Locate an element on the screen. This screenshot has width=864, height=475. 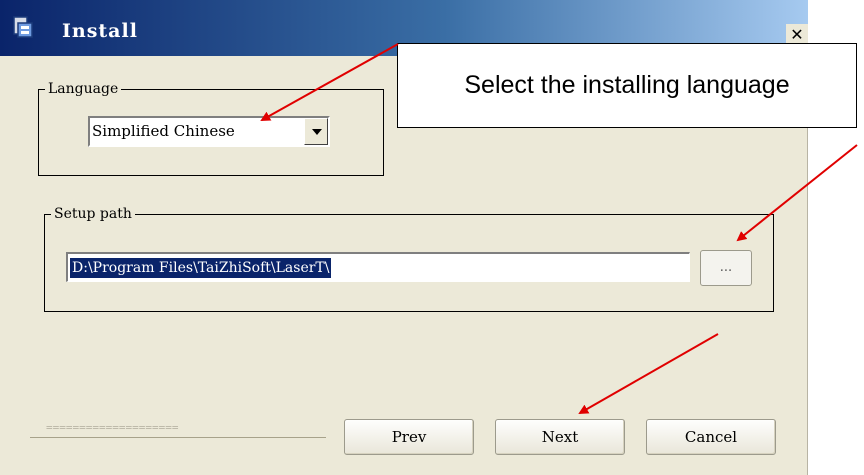
prev-button: Prev is located at coordinates (409, 437).